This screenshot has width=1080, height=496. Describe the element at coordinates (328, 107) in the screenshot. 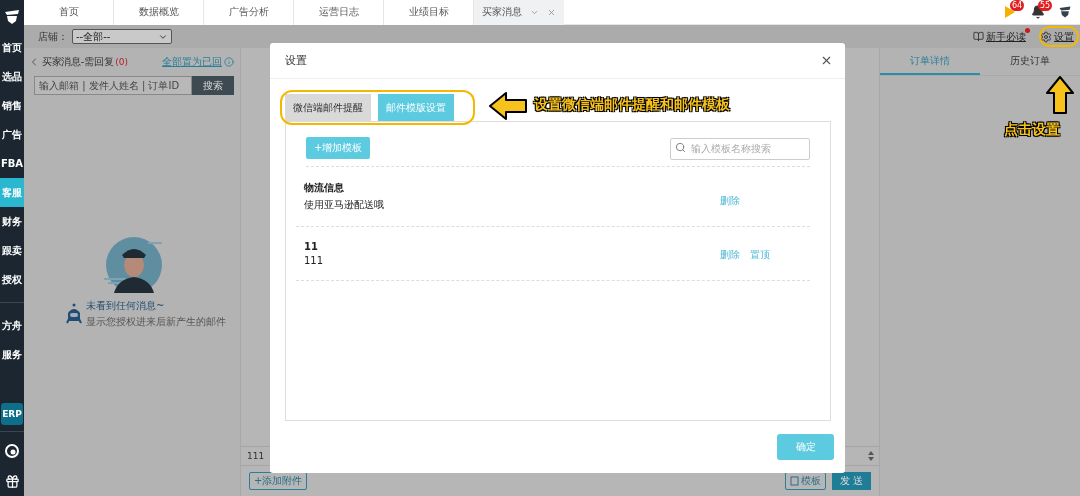

I see `dialog-tab: 微信端邮件提醒` at that location.